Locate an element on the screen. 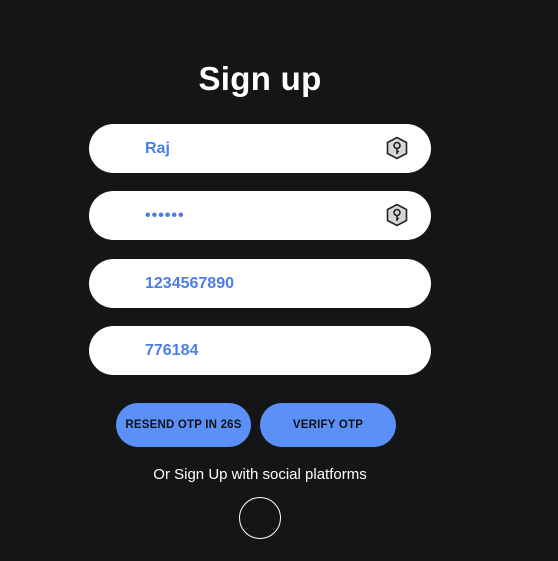  password-field: •••••• is located at coordinates (260, 215).